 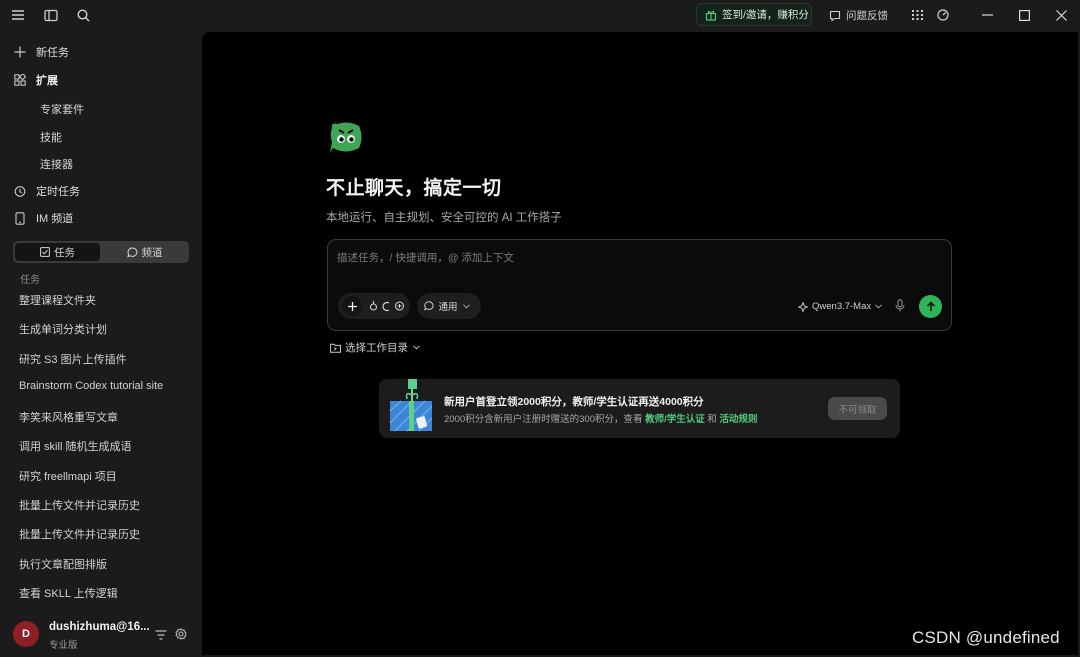 I want to click on page-subtitle: 本地运行、自主规划、安全可控的 AI 工作搭子, so click(x=444, y=218).